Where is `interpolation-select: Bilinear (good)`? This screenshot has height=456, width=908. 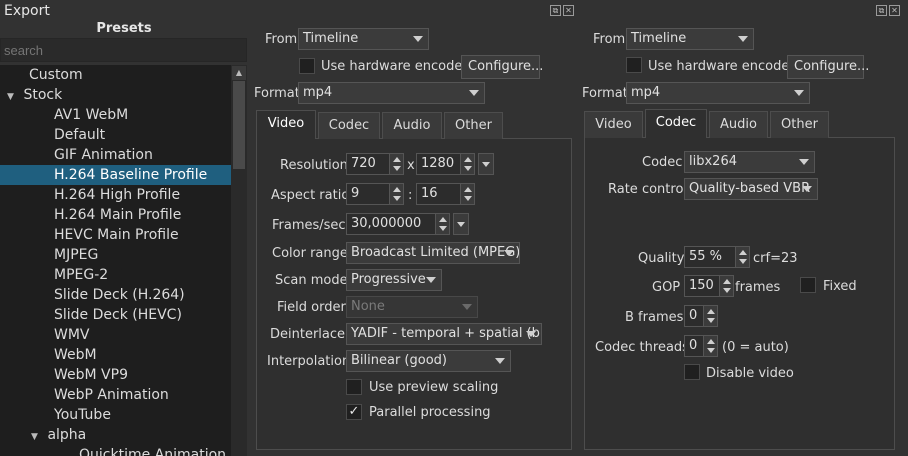 interpolation-select: Bilinear (good) is located at coordinates (428, 361).